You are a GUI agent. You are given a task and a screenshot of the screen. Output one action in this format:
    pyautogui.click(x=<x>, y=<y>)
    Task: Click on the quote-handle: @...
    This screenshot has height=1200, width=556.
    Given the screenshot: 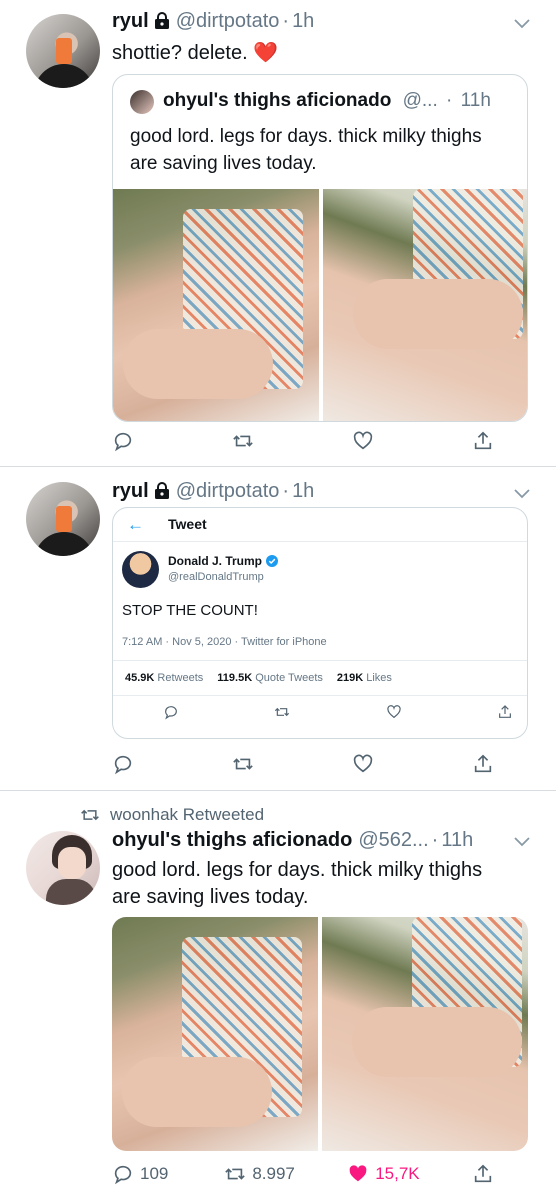 What is the action you would take?
    pyautogui.click(x=420, y=100)
    